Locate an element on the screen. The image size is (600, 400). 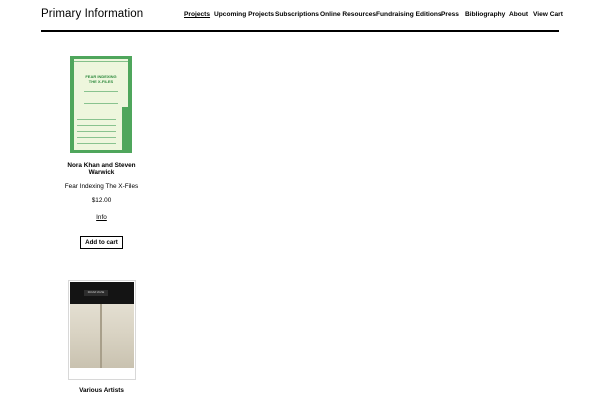
product-info-link: Info is located at coordinates (101, 217).